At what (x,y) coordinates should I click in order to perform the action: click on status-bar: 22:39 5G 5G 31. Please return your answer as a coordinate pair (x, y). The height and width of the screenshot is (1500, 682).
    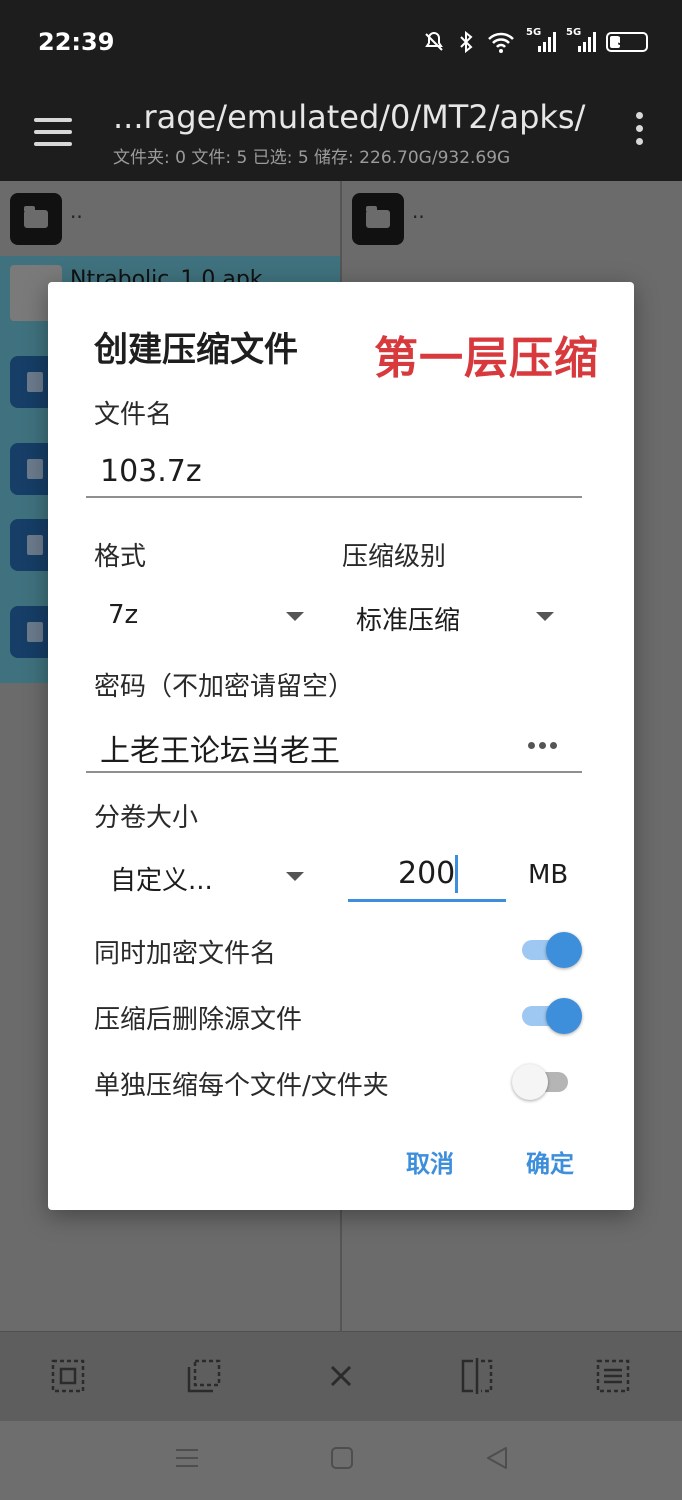
    Looking at the image, I should click on (341, 44).